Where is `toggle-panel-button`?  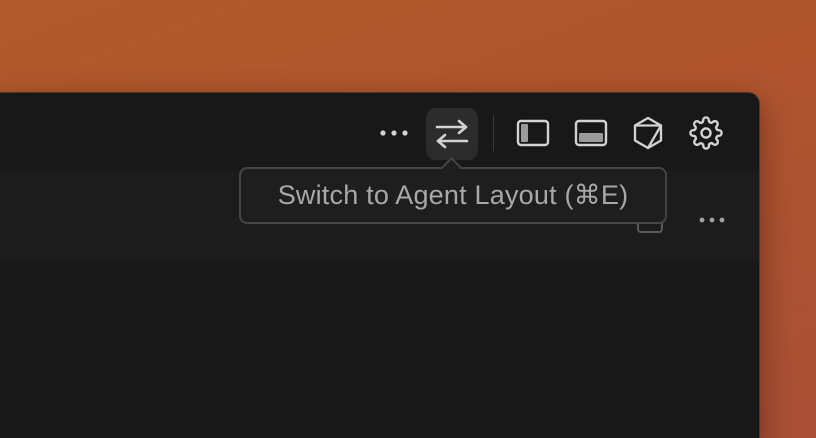
toggle-panel-button is located at coordinates (591, 133).